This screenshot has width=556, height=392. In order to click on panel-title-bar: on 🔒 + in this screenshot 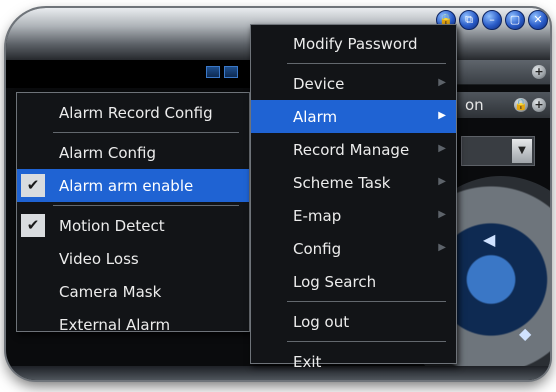, I will do `click(500, 105)`.